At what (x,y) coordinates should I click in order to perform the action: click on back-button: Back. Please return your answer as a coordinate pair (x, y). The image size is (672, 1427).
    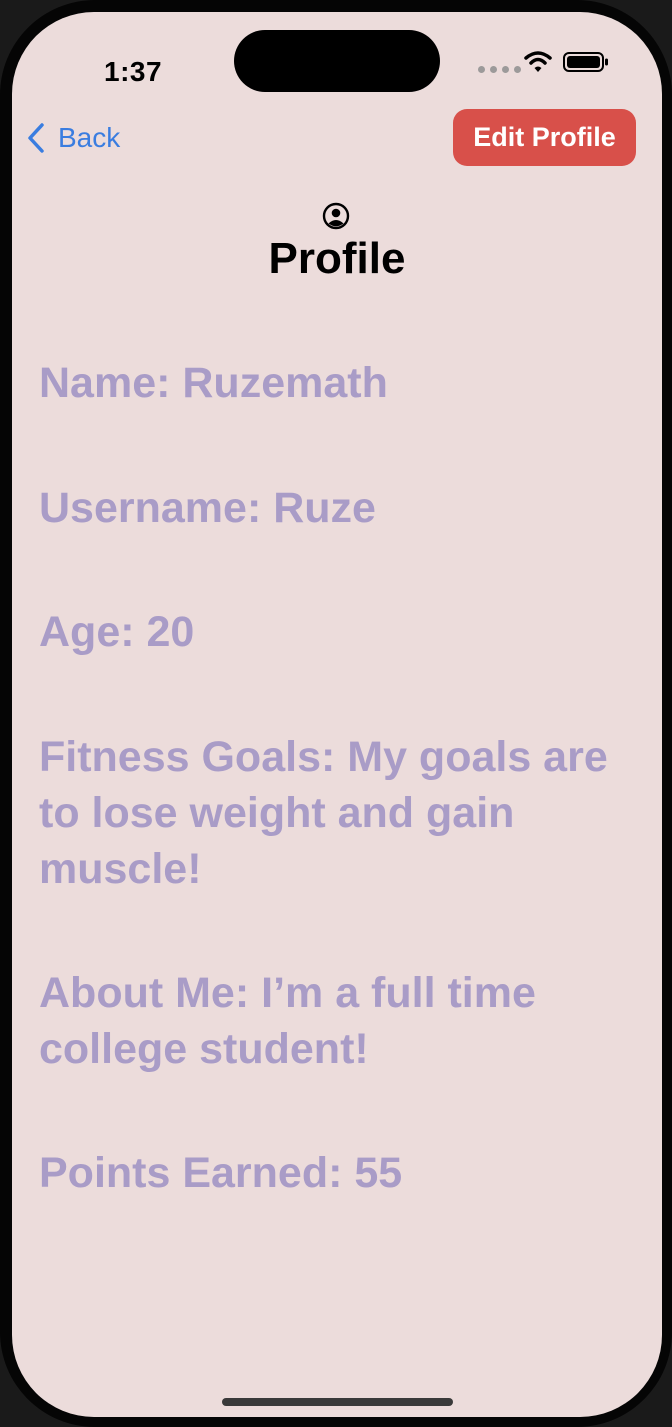
    Looking at the image, I should click on (73, 138).